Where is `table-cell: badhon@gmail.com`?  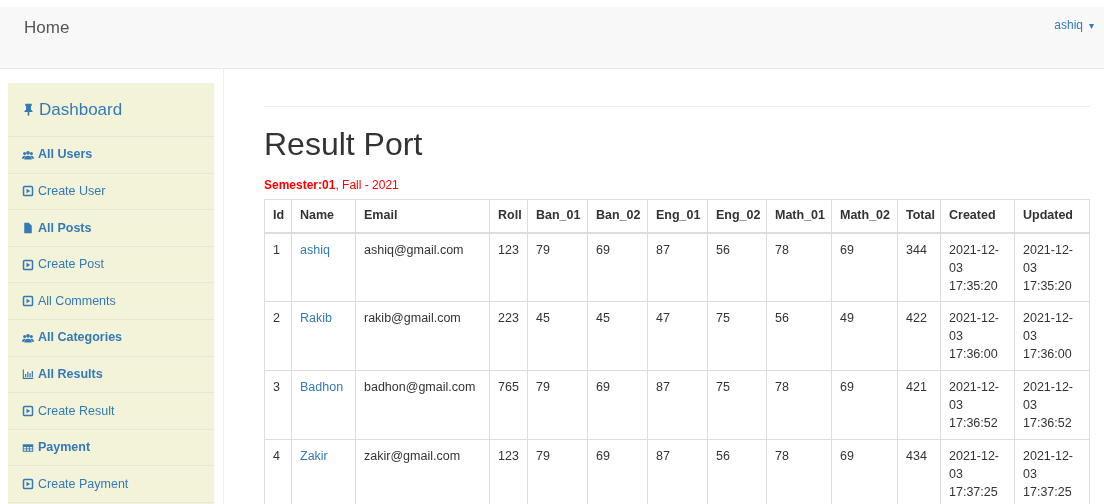 table-cell: badhon@gmail.com is located at coordinates (420, 387).